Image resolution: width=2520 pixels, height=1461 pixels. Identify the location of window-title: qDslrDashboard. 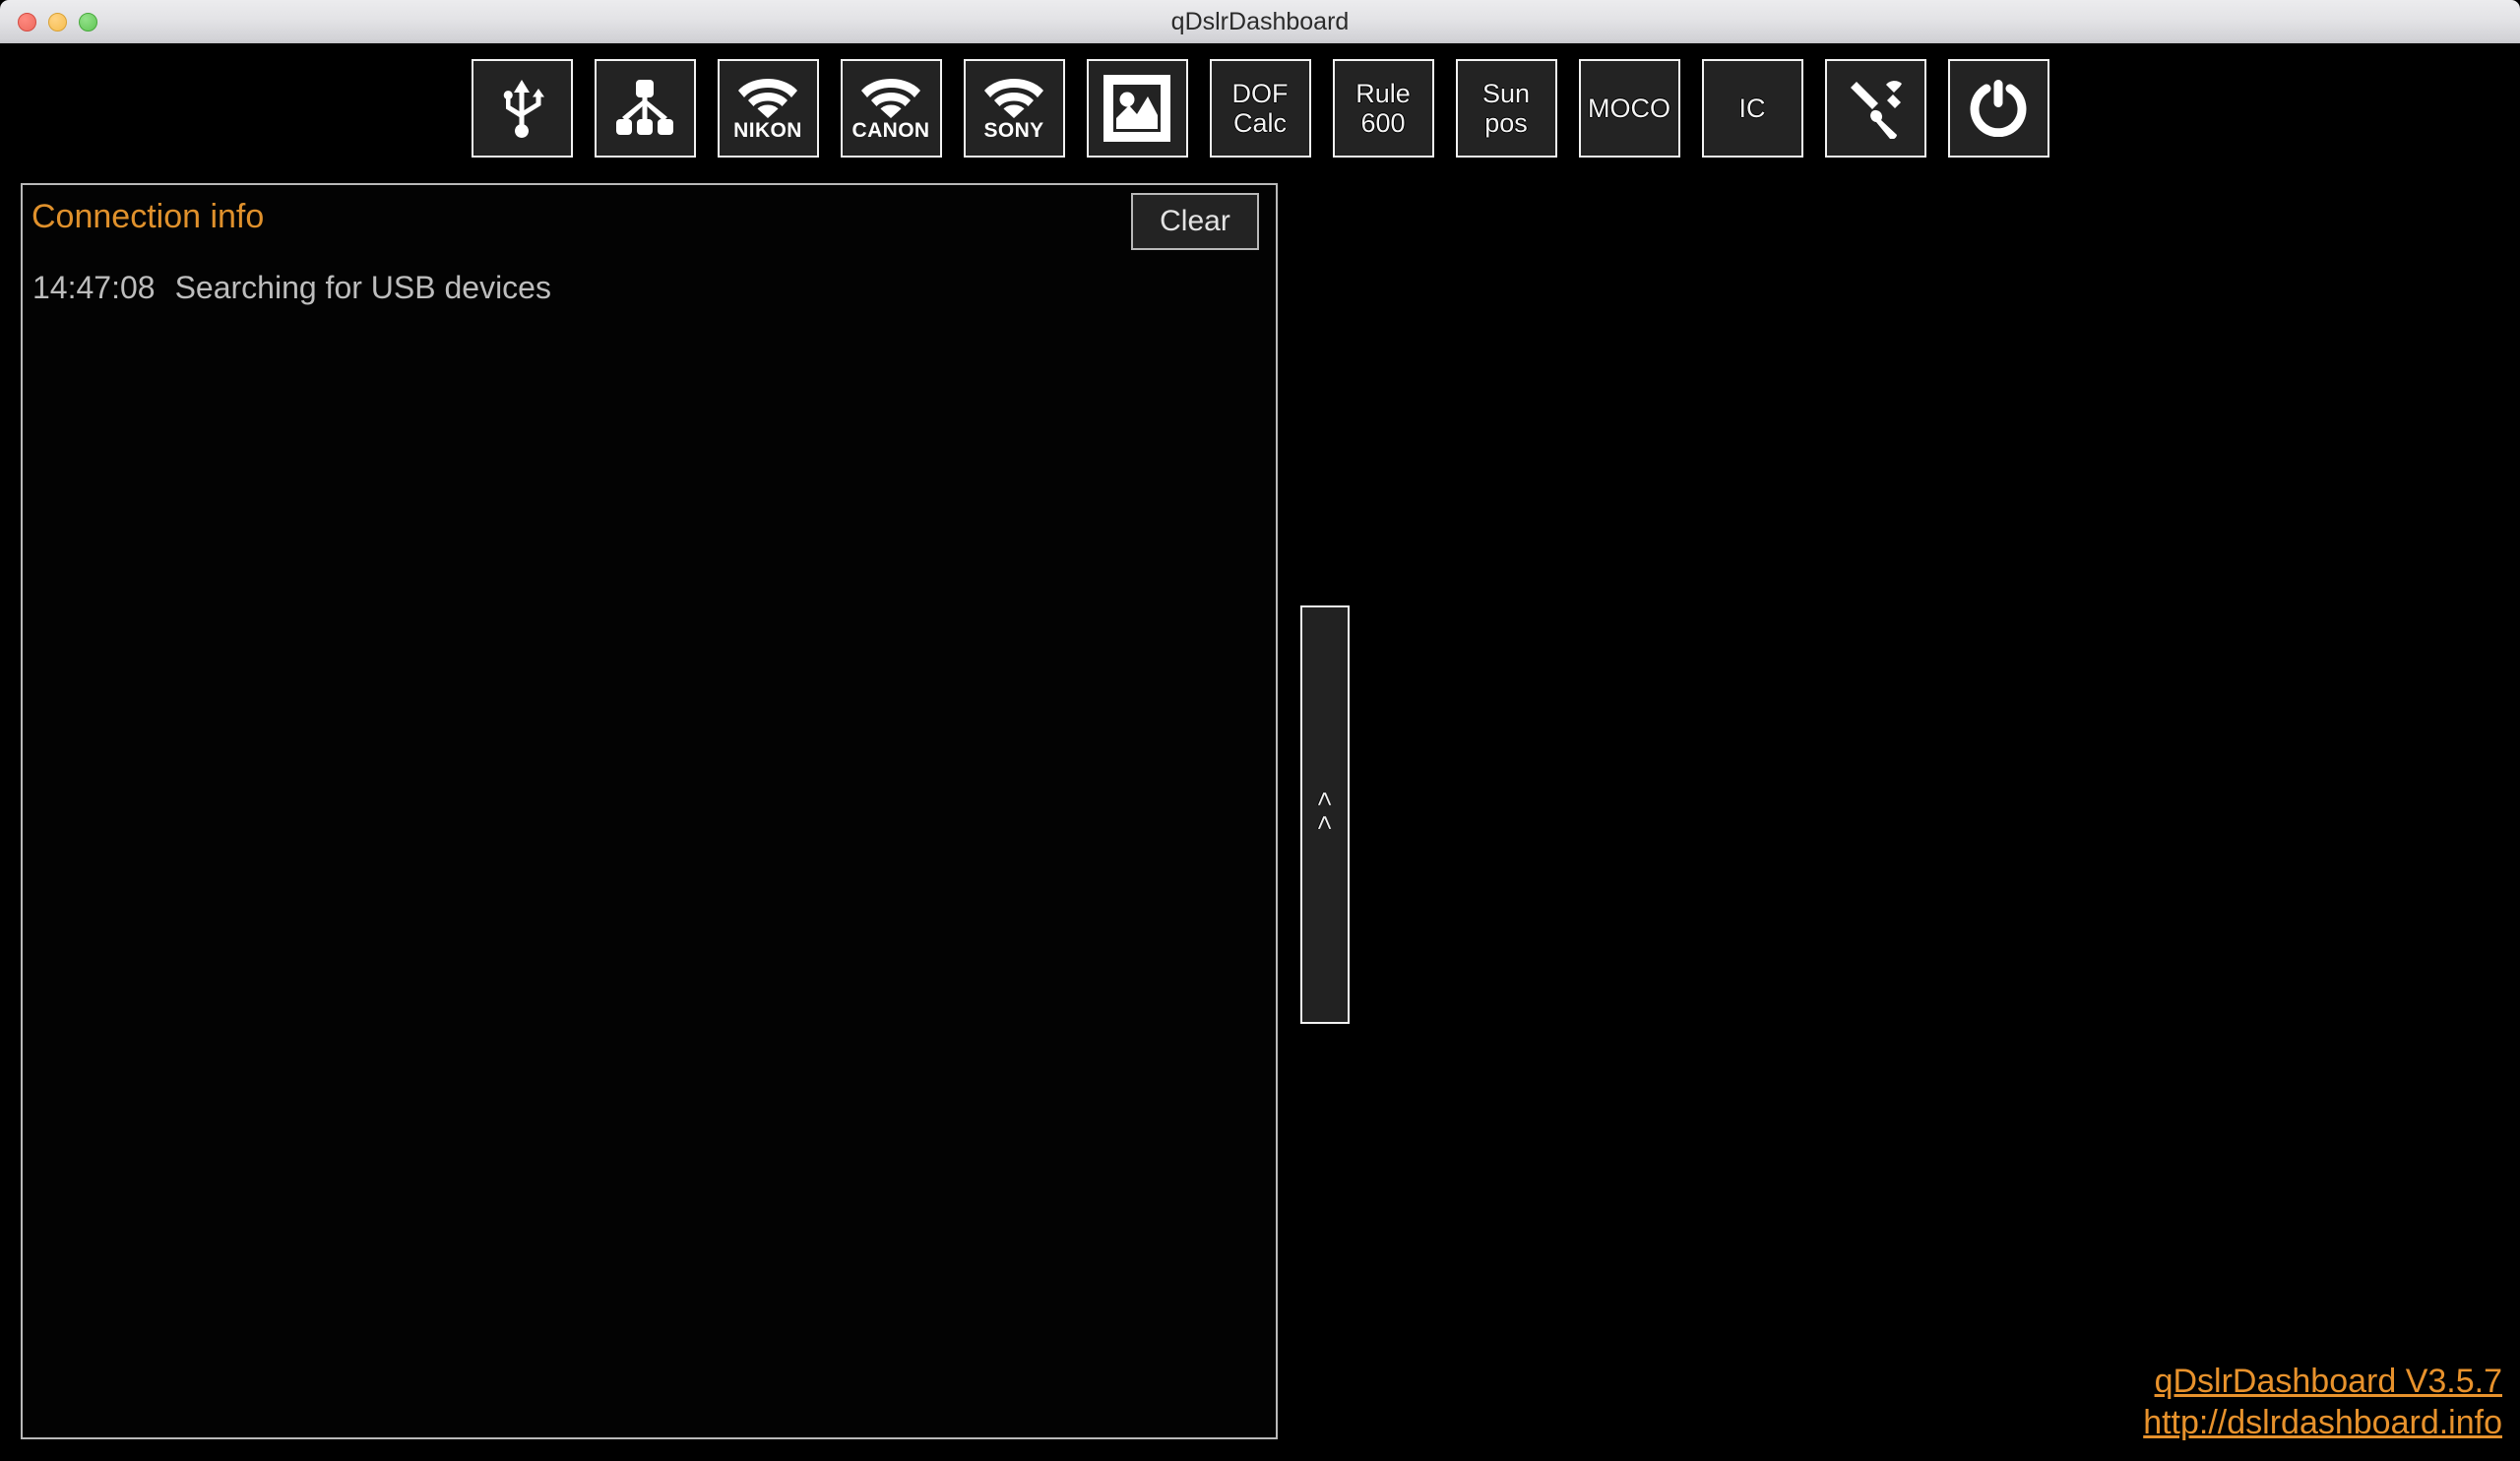
(1260, 21).